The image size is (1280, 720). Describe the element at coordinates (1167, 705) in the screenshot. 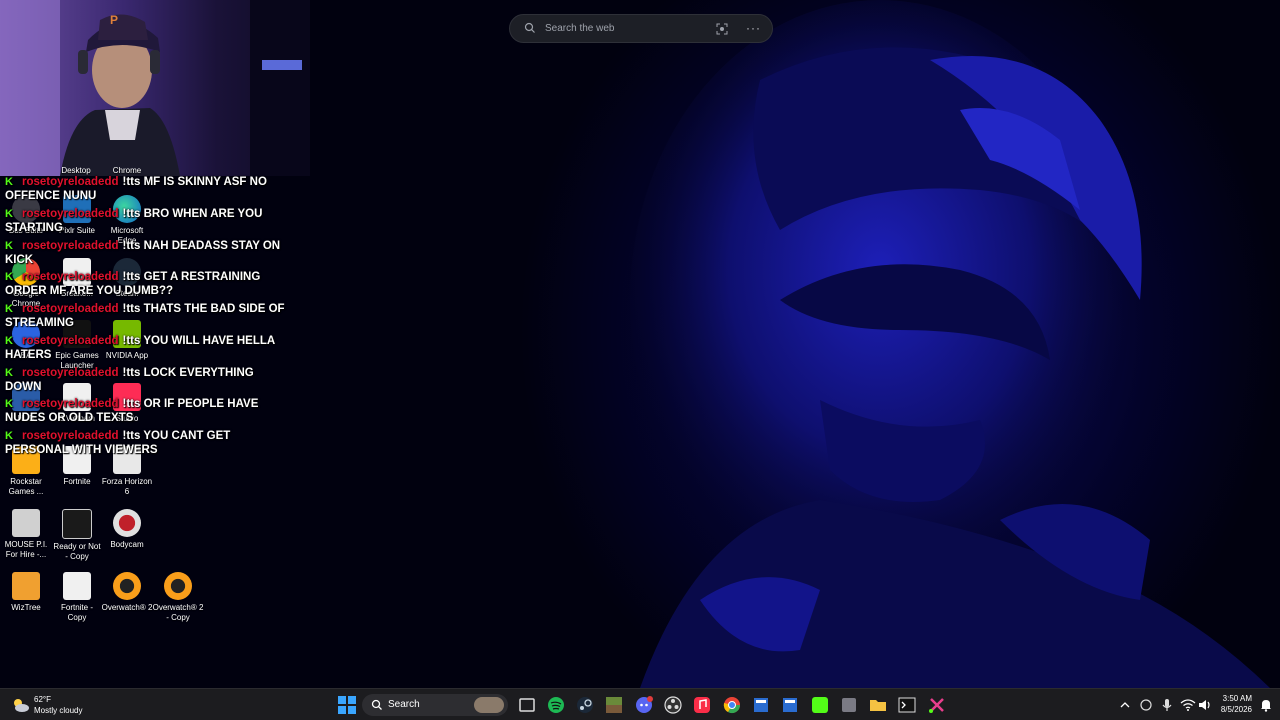

I see `microphone-icon` at that location.